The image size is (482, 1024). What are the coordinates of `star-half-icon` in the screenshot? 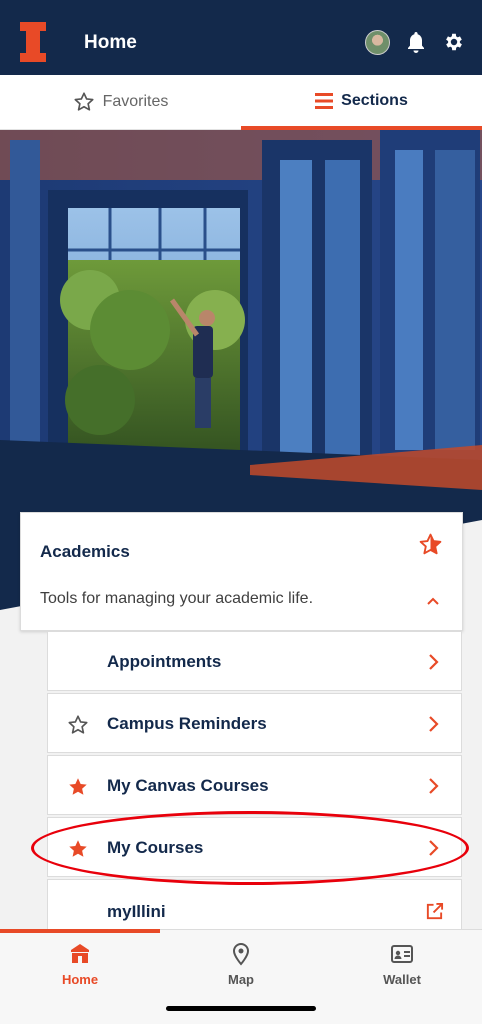 It's located at (430, 544).